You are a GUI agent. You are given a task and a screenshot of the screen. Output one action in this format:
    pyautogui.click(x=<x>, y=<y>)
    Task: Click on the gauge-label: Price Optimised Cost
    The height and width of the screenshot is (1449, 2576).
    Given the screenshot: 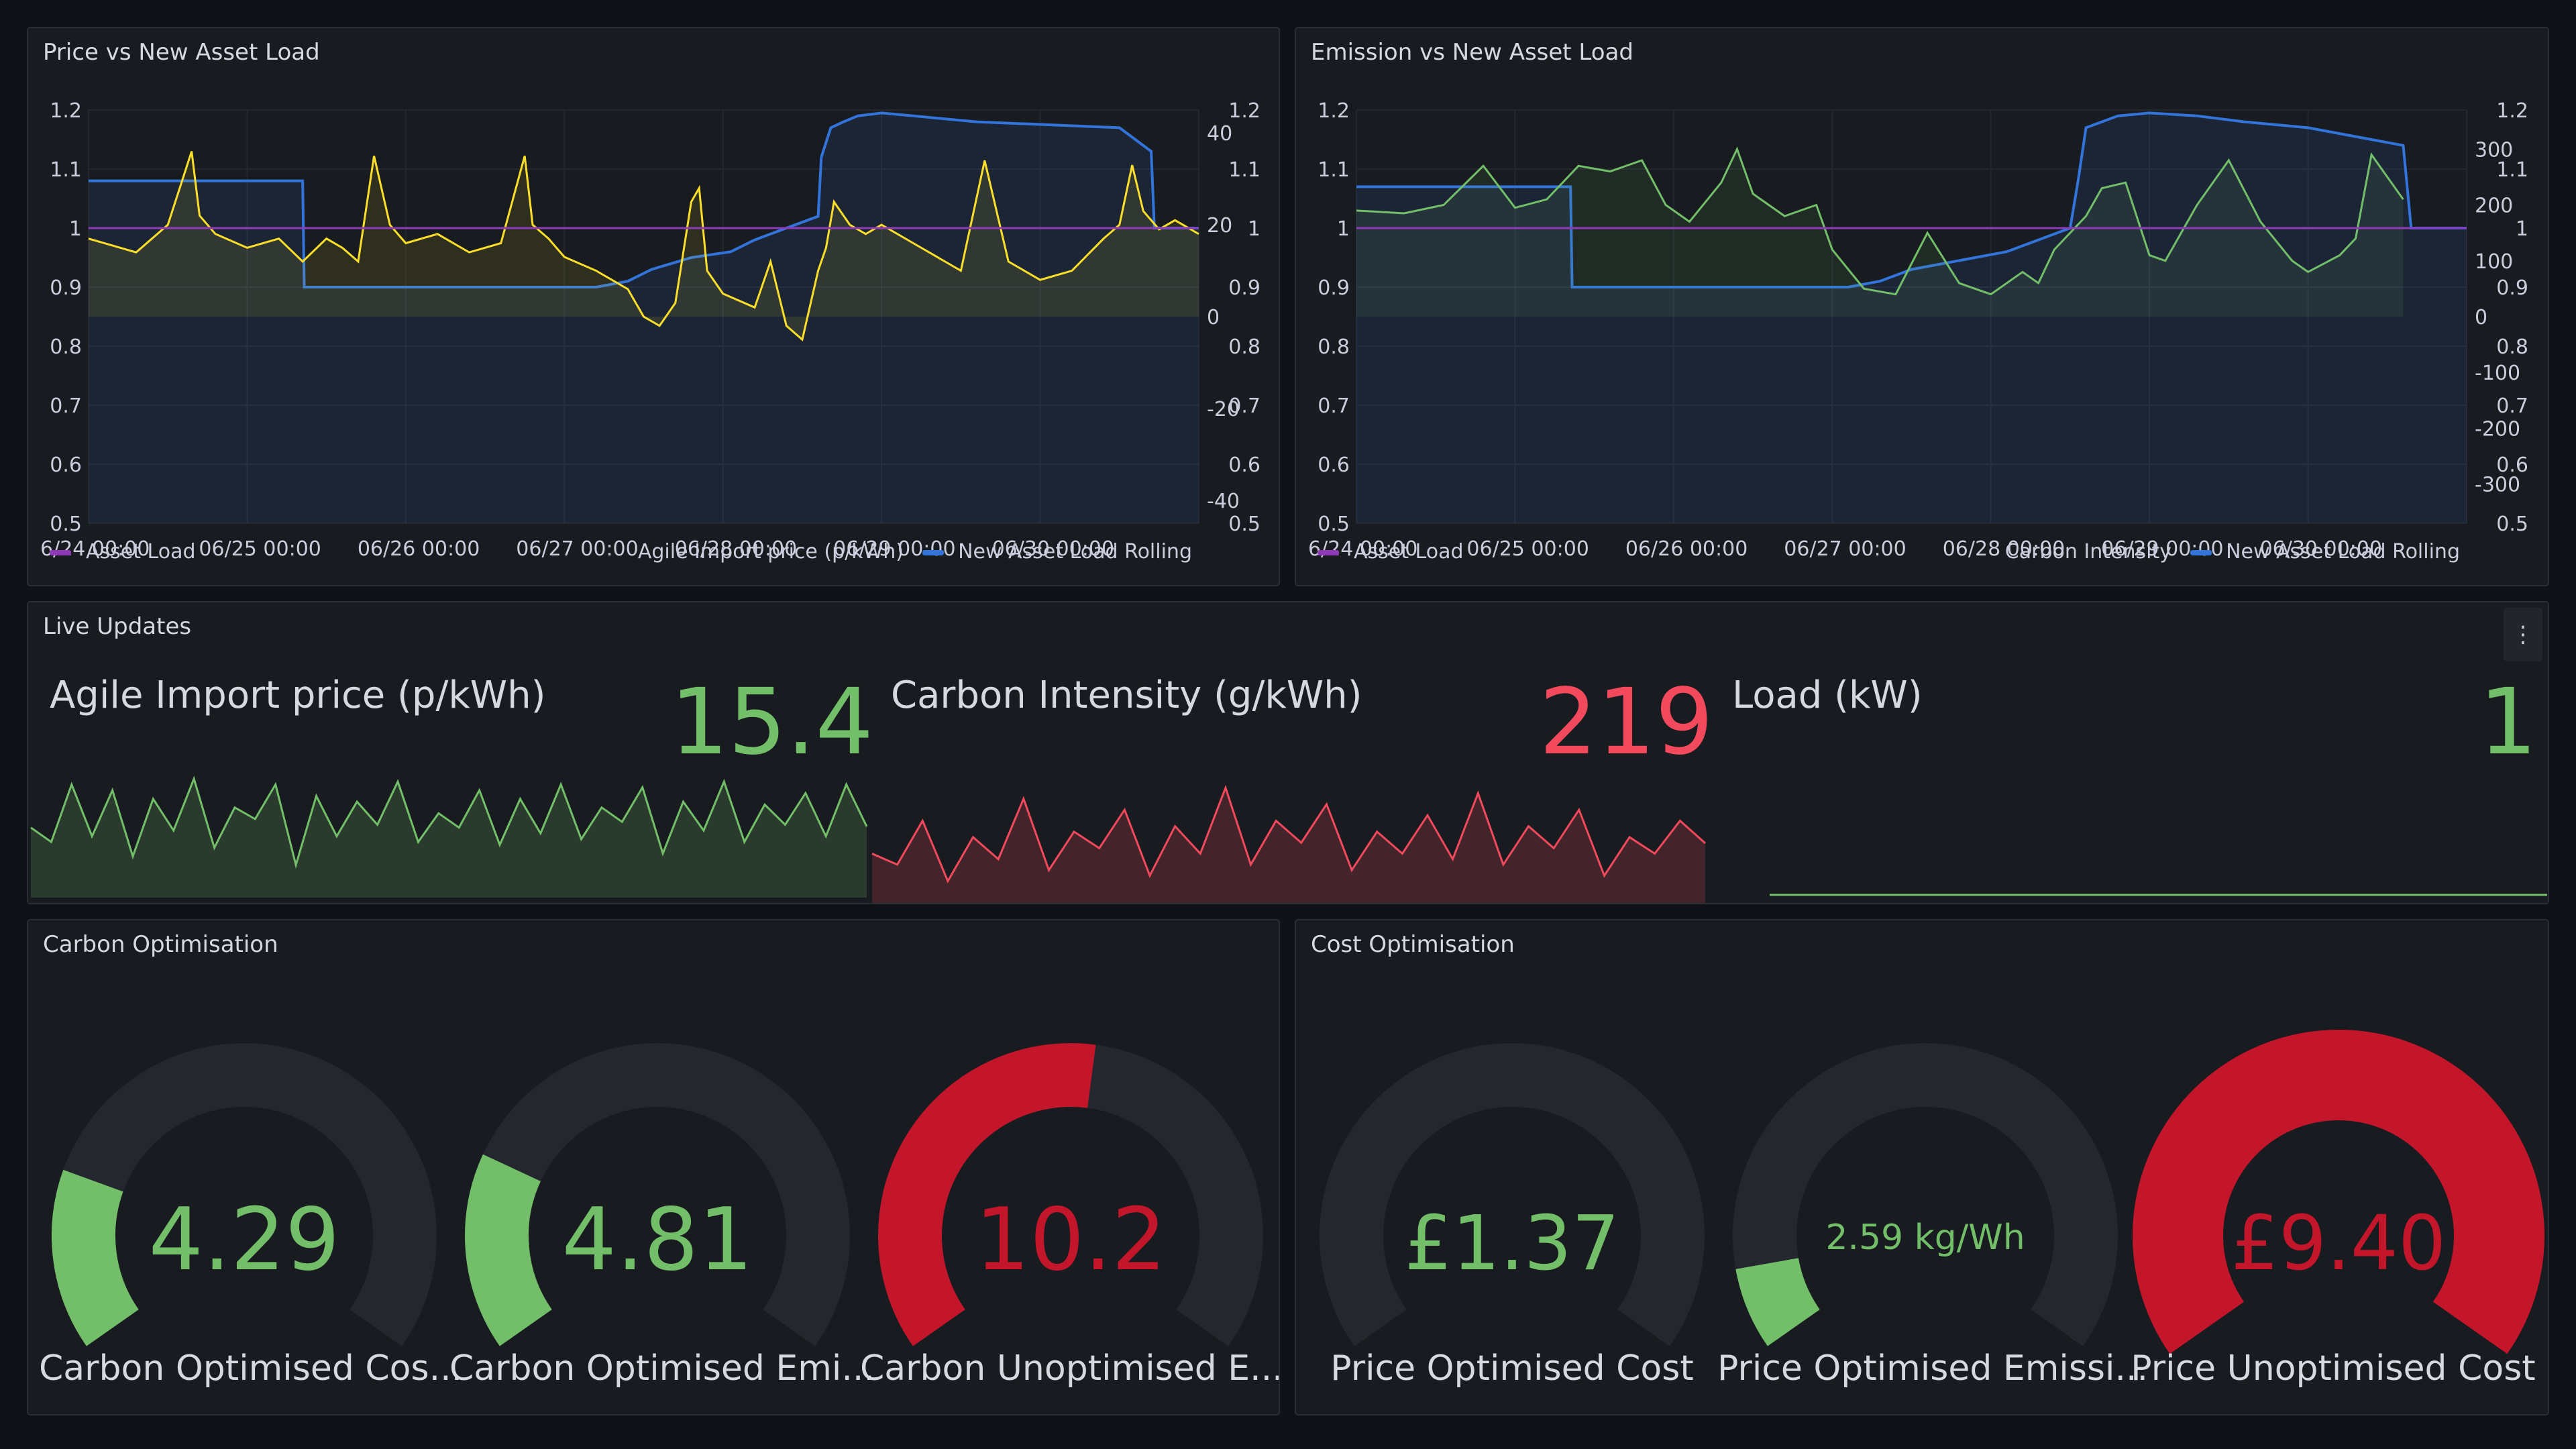 What is the action you would take?
    pyautogui.click(x=1512, y=1368)
    